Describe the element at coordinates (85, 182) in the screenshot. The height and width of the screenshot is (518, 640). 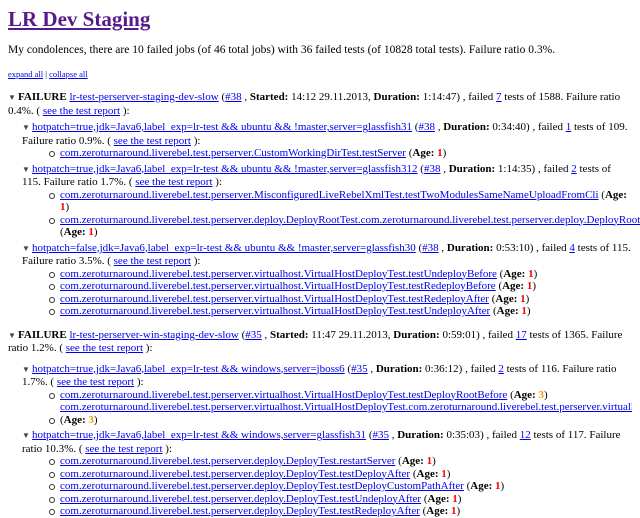
I see `failure-ratio: Failure ratio 1.7%.` at that location.